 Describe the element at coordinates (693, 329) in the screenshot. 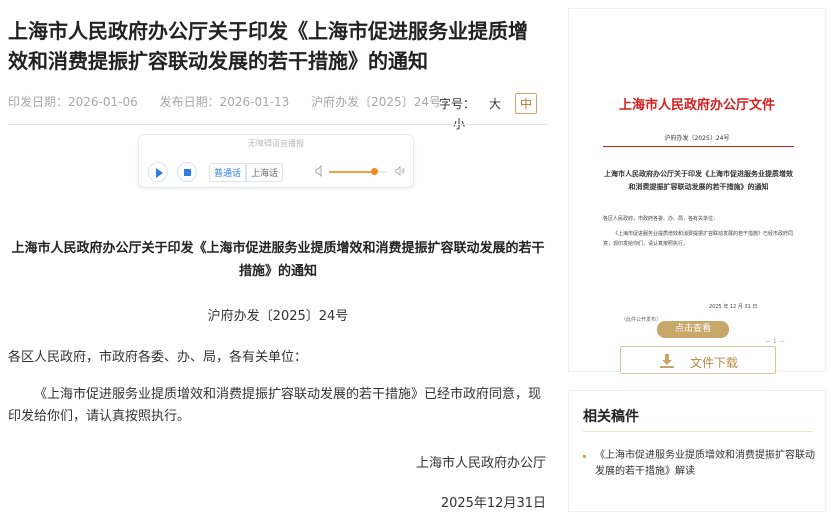

I see `view-document-button: 点击查看` at that location.